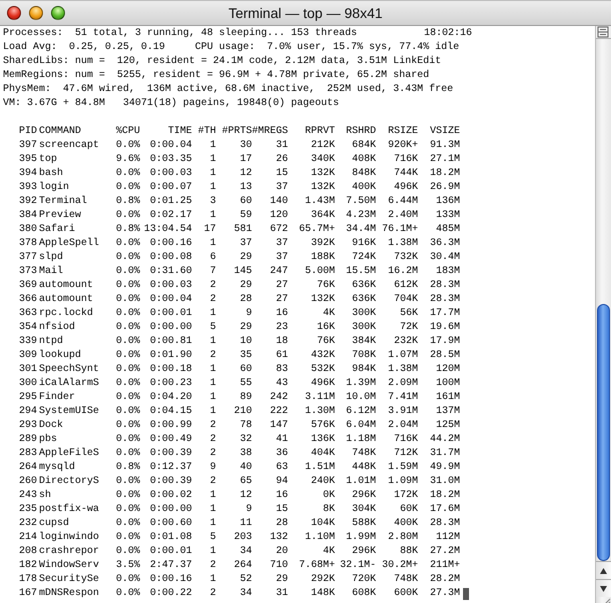 The height and width of the screenshot is (603, 611). Describe the element at coordinates (325, 286) in the screenshot. I see `table-cell: 76K` at that location.